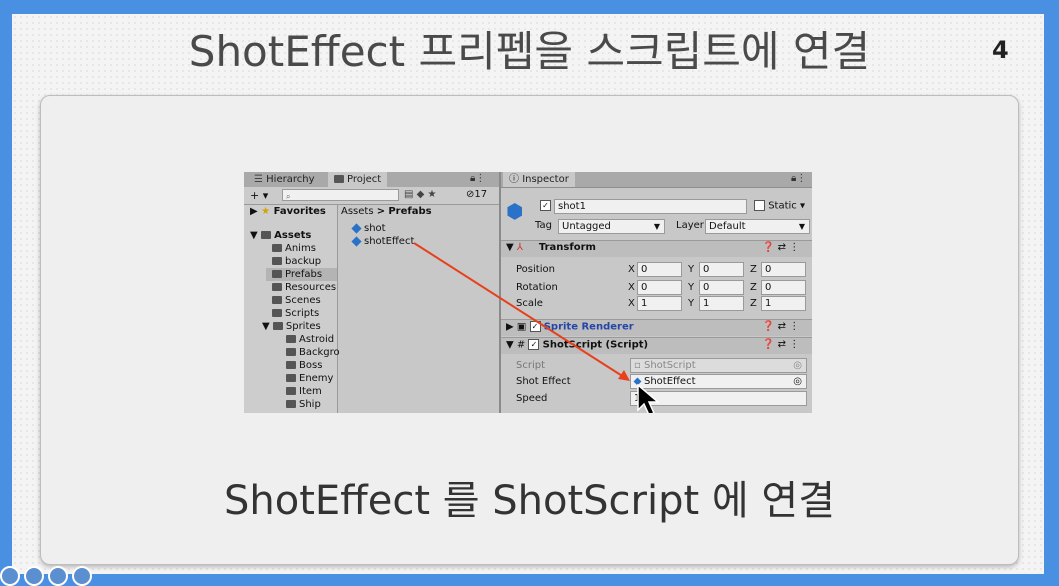 The width and height of the screenshot is (1059, 586). What do you see at coordinates (82, 576) in the screenshot?
I see `next-slide-icon` at bounding box center [82, 576].